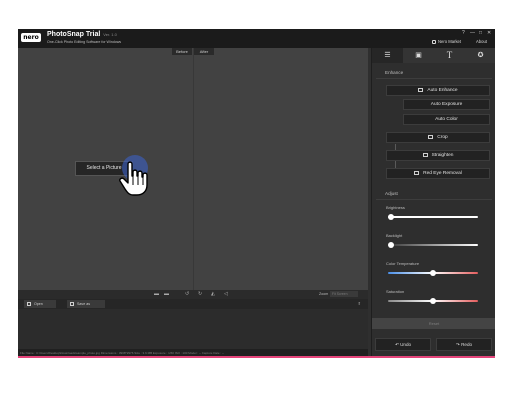 The height and width of the screenshot is (401, 512). What do you see at coordinates (425, 155) in the screenshot?
I see `straighten-icon` at bounding box center [425, 155].